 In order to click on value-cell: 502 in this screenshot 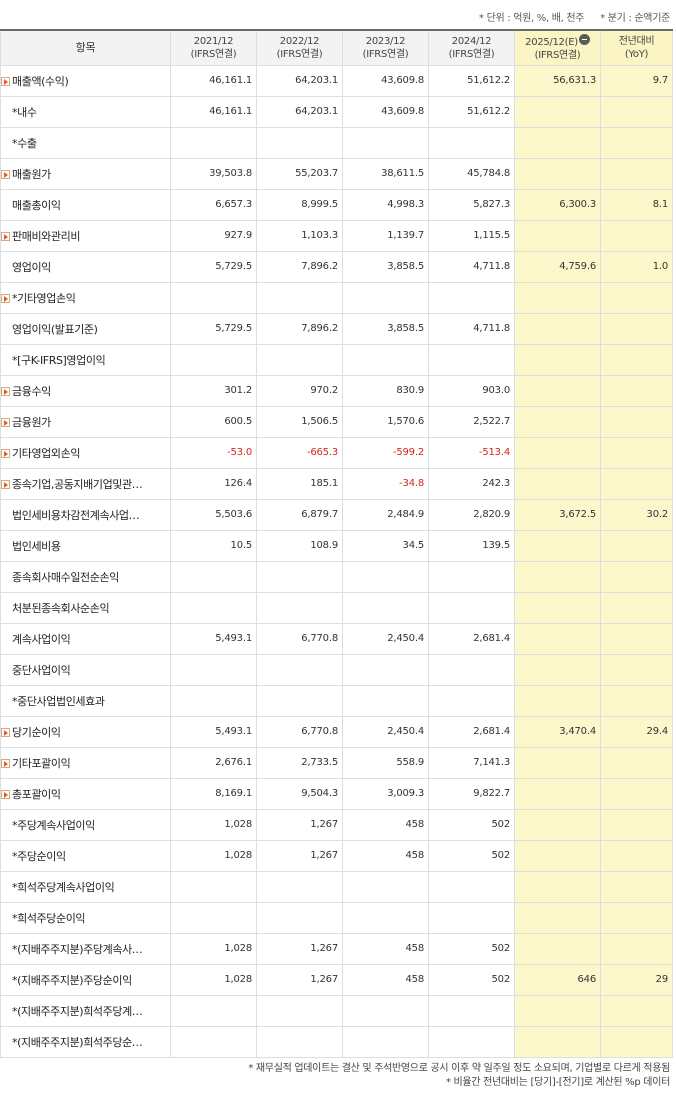, I will do `click(471, 824)`.